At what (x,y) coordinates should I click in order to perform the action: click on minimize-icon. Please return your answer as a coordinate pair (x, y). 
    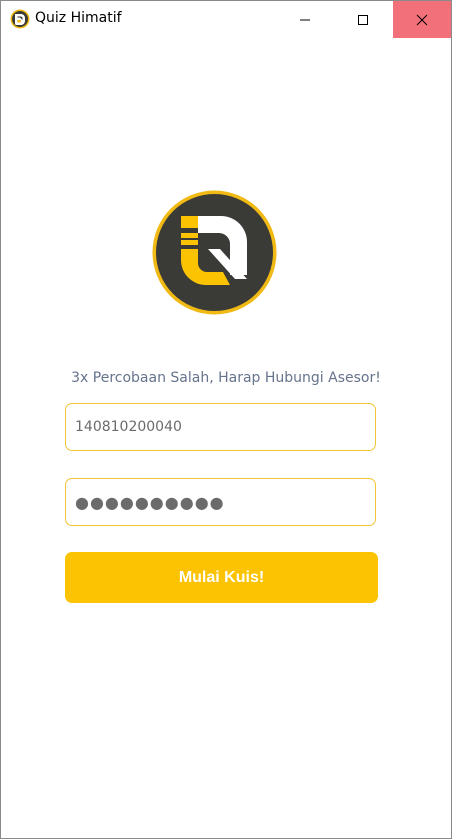
    Looking at the image, I should click on (305, 19).